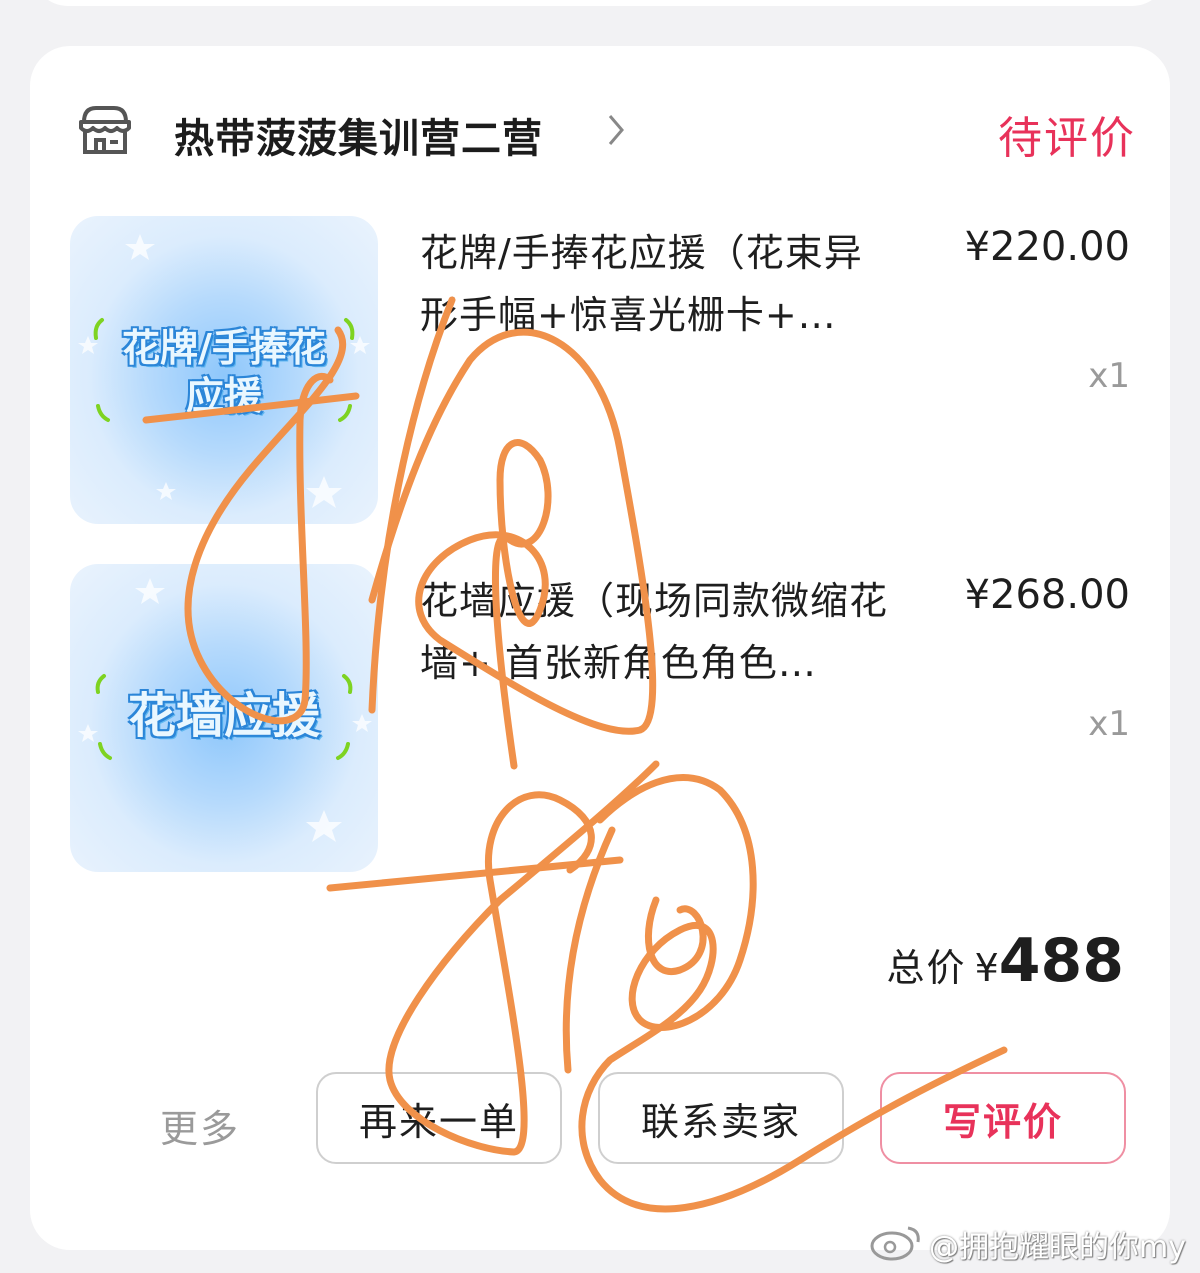 This screenshot has width=1200, height=1273. Describe the element at coordinates (105, 130) in the screenshot. I see `store-icon` at that location.